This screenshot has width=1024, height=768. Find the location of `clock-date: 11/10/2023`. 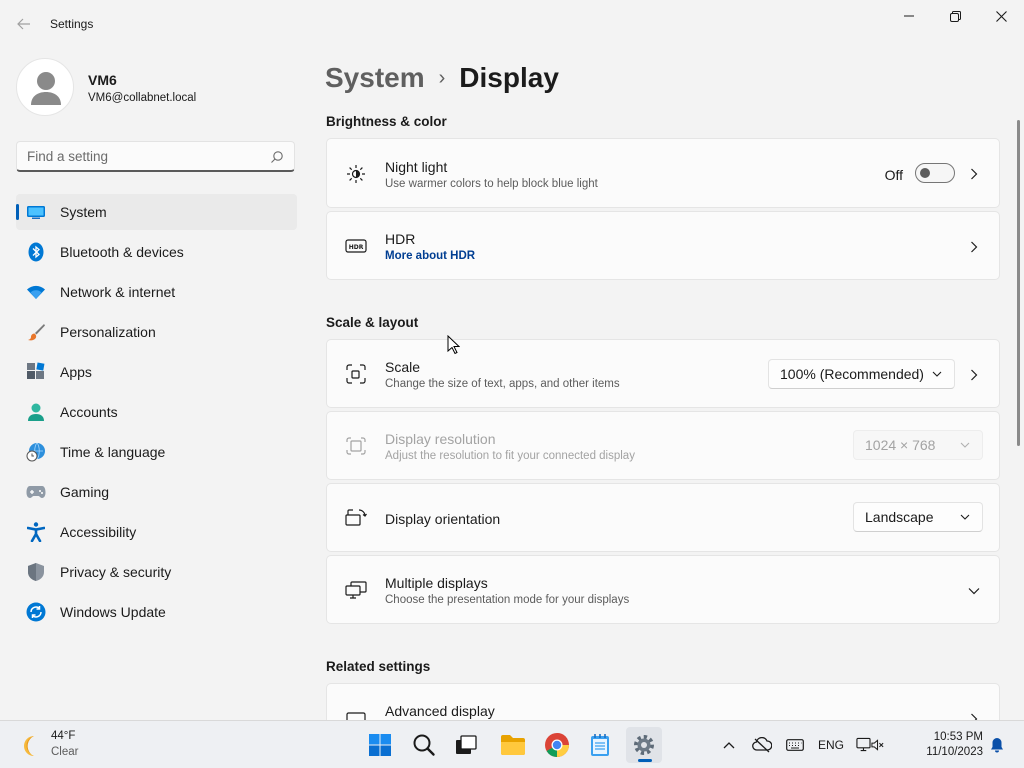

clock-date: 11/10/2023 is located at coordinates (954, 752).